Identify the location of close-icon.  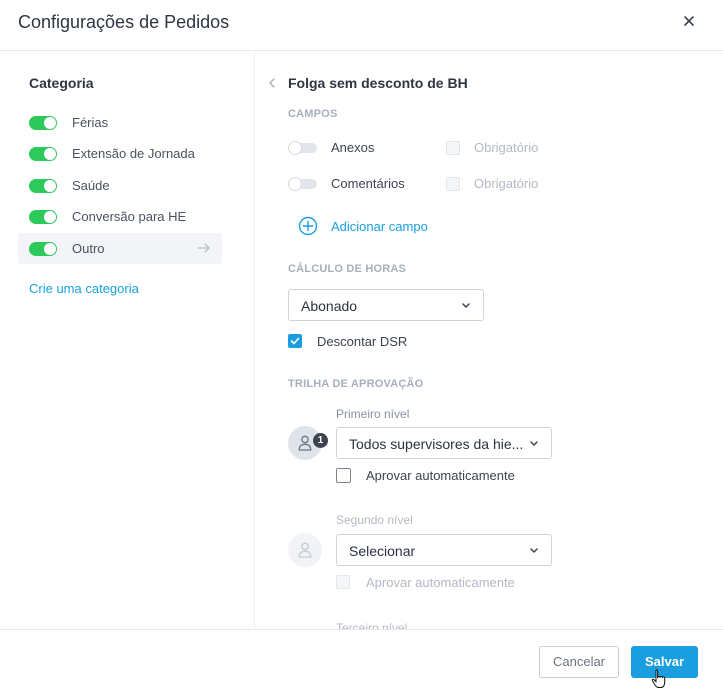
(689, 21).